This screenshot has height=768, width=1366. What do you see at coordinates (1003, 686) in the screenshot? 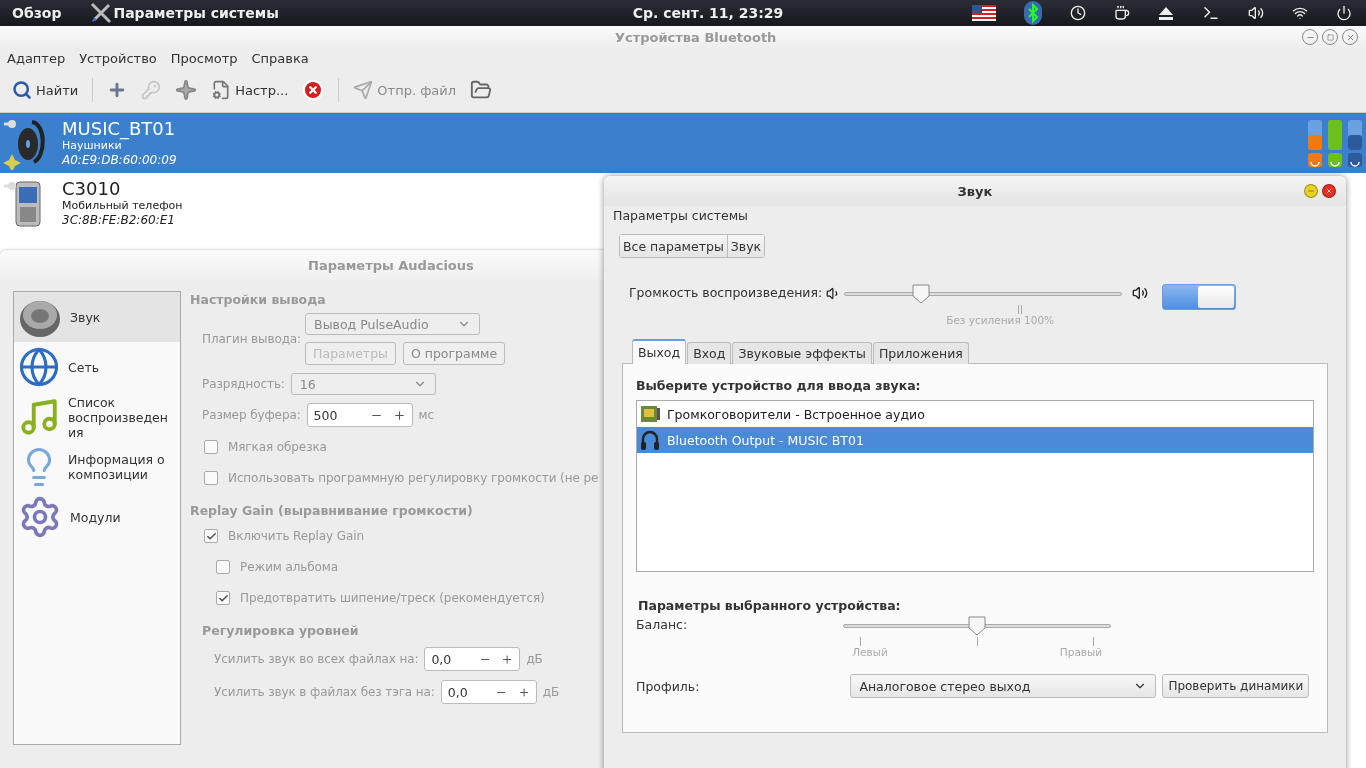
I see `profile-dropdown: Аналоговое стерео выход` at bounding box center [1003, 686].